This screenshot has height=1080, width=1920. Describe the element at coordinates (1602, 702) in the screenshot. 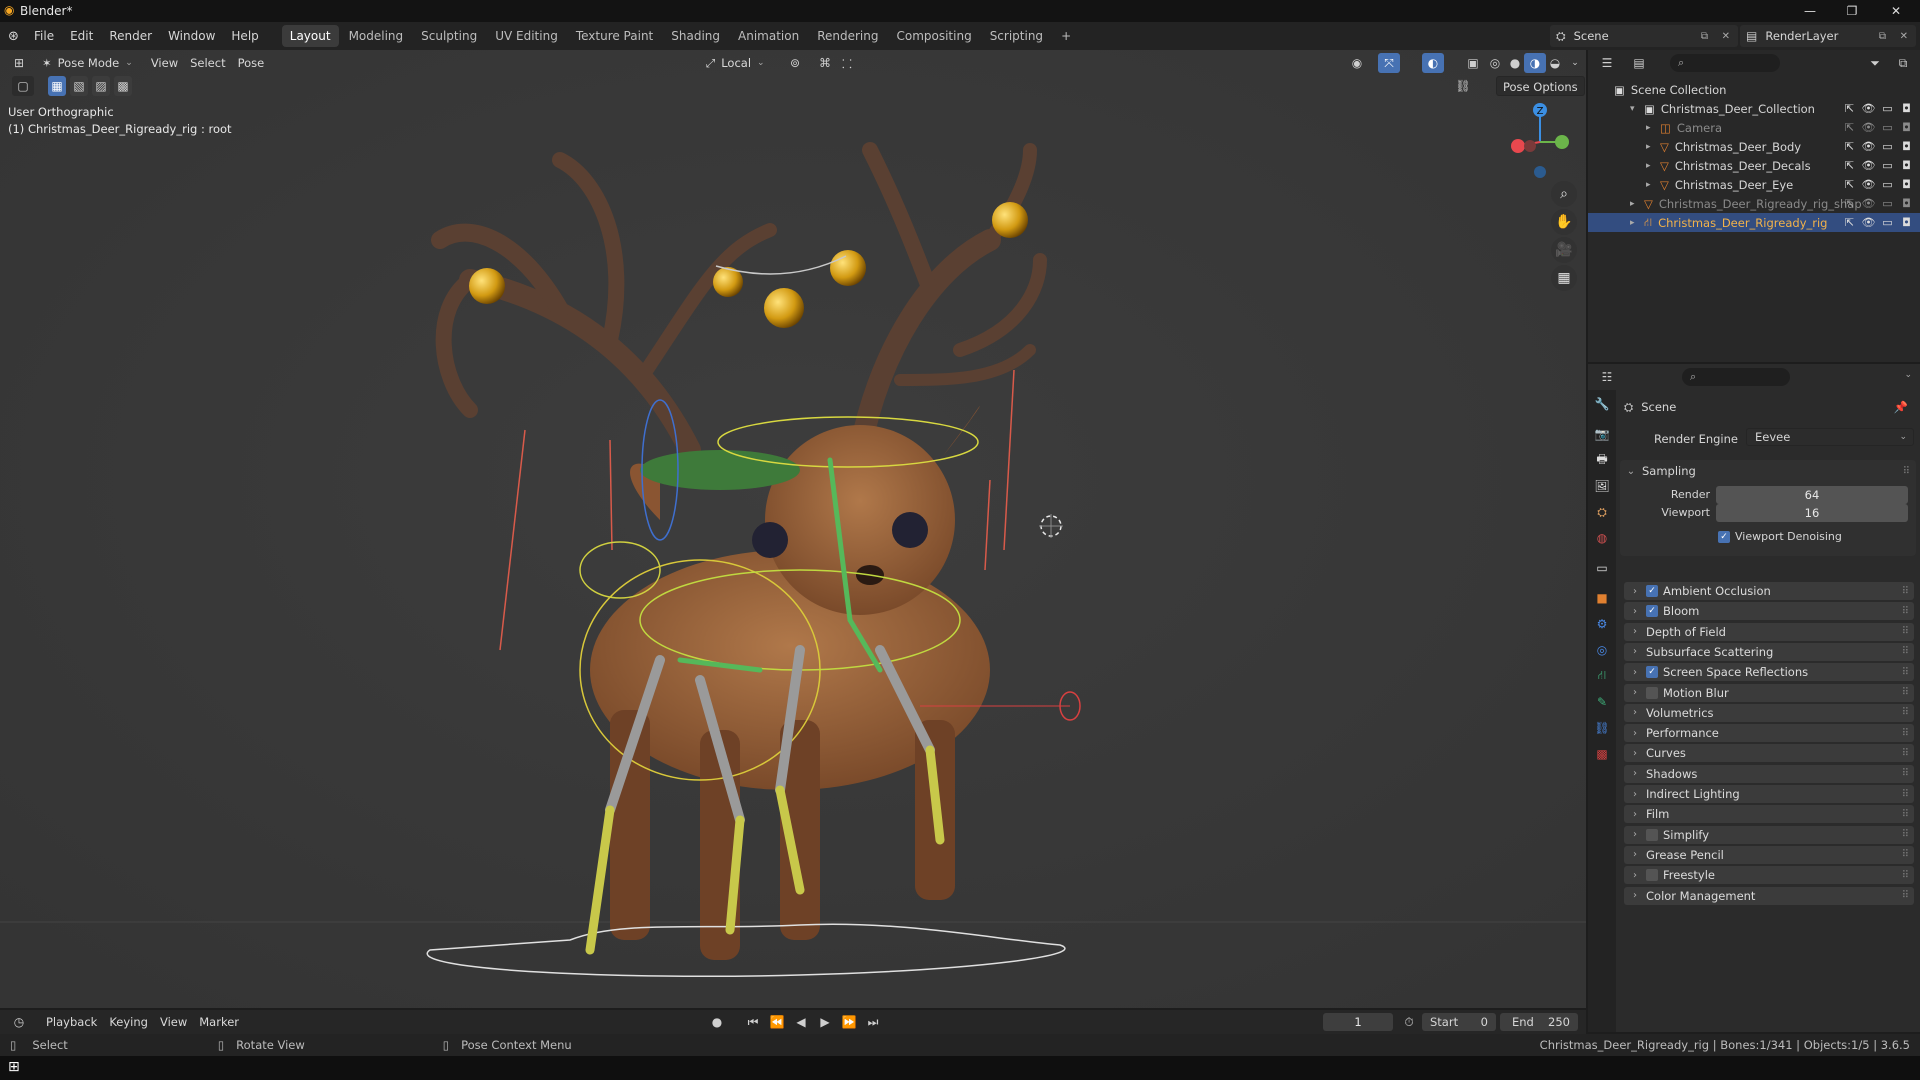

I see `bone-tab-icon: ✎` at that location.